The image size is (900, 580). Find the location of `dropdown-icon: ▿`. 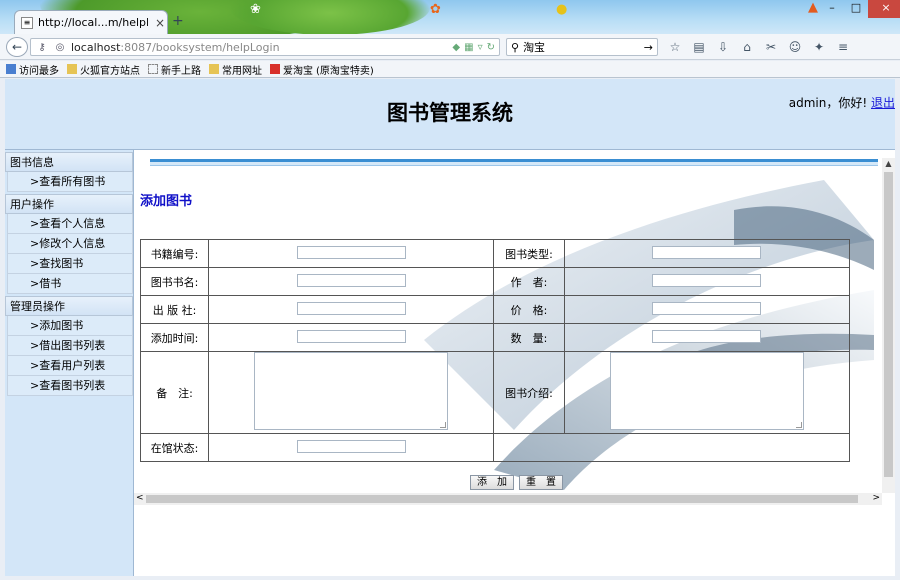

dropdown-icon: ▿ is located at coordinates (480, 47).